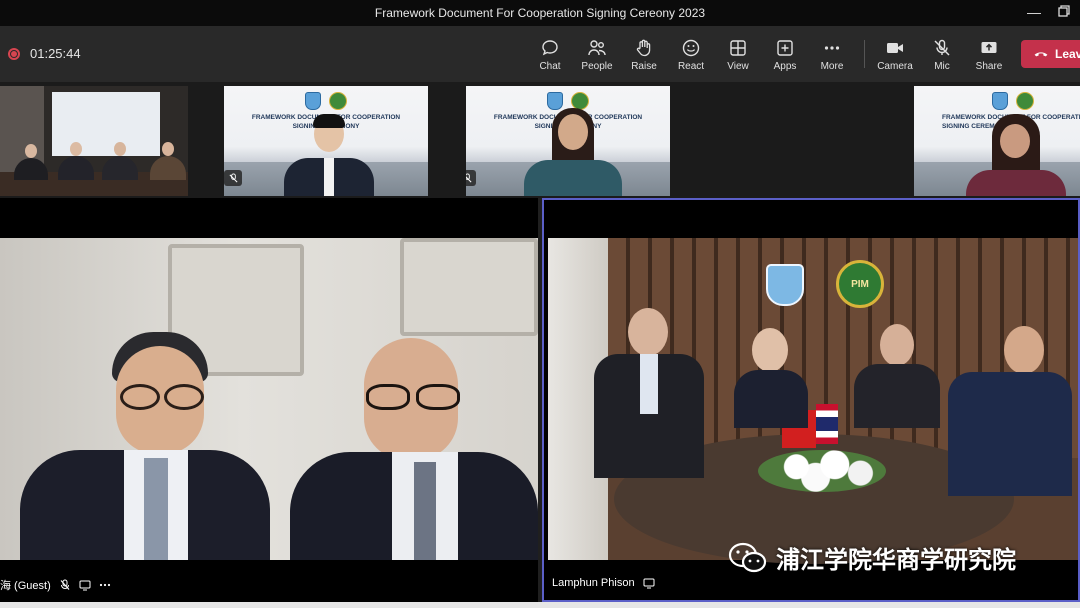 This screenshot has width=1080, height=608. What do you see at coordinates (895, 48) in the screenshot?
I see `camera-icon` at bounding box center [895, 48].